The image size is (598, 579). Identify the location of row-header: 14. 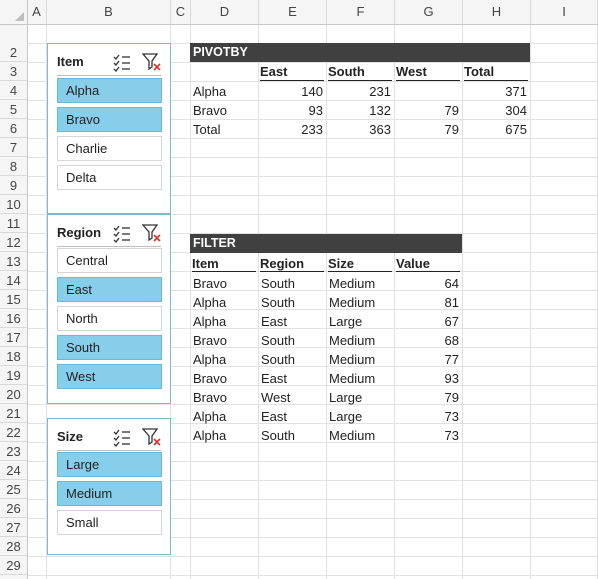
(13, 280).